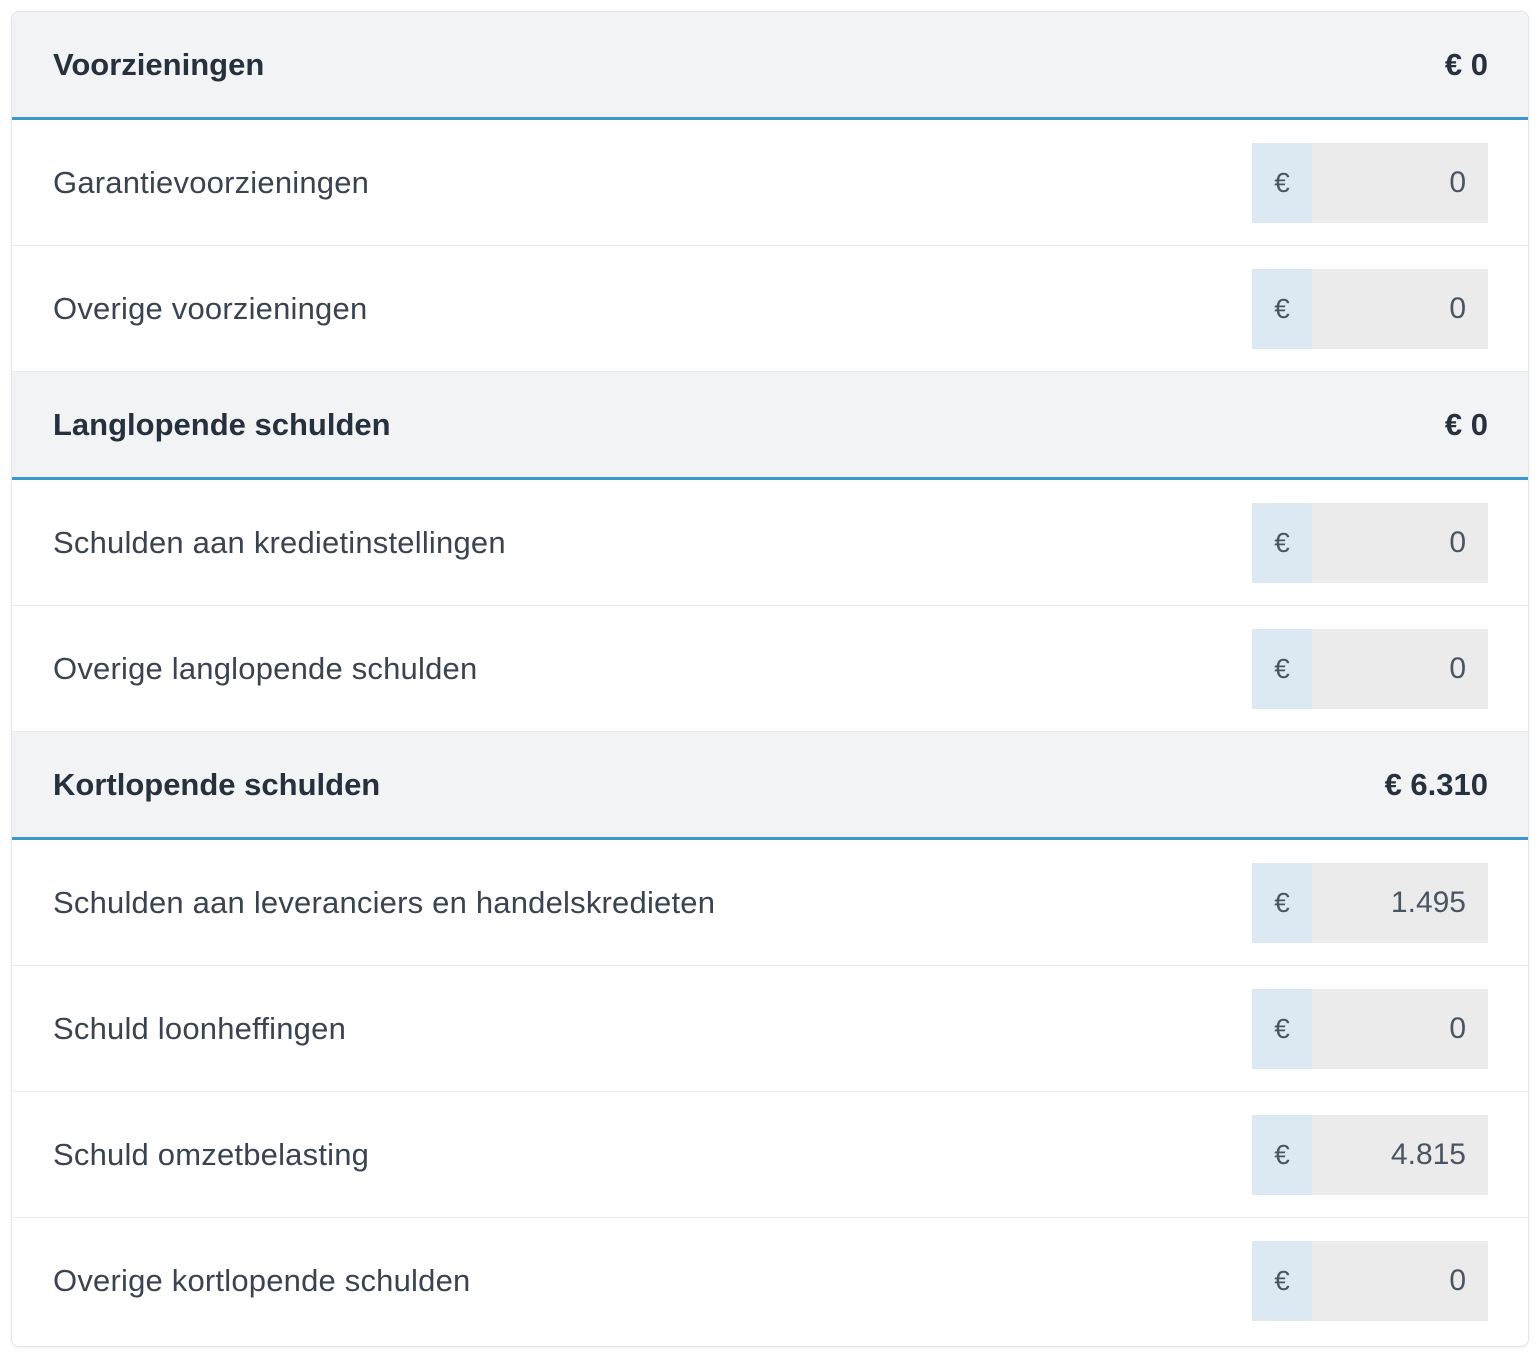 The width and height of the screenshot is (1540, 1357). Describe the element at coordinates (211, 1154) in the screenshot. I see `row-label: Schuld omzetbelasting` at that location.